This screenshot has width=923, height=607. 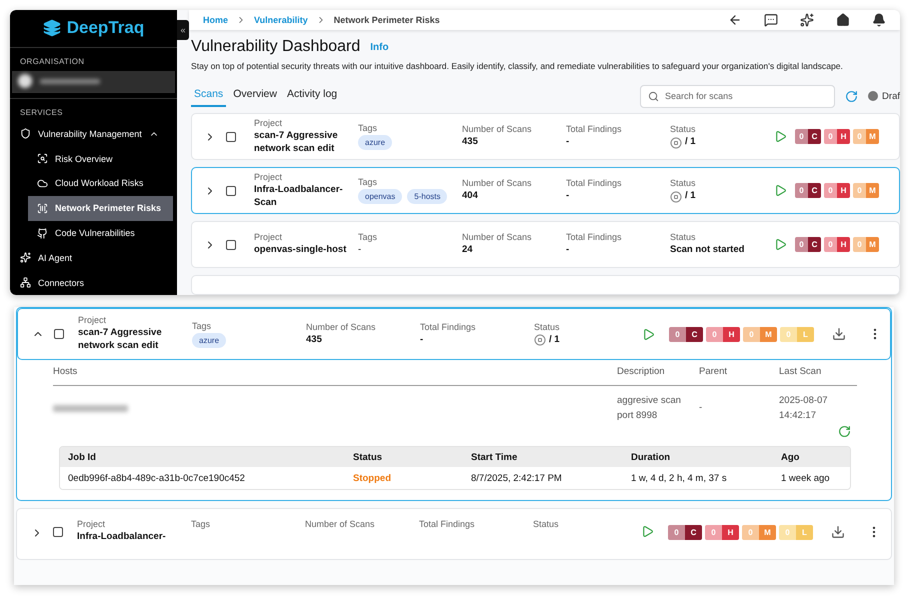 What do you see at coordinates (25, 81) in the screenshot?
I see `blurred-avatar` at bounding box center [25, 81].